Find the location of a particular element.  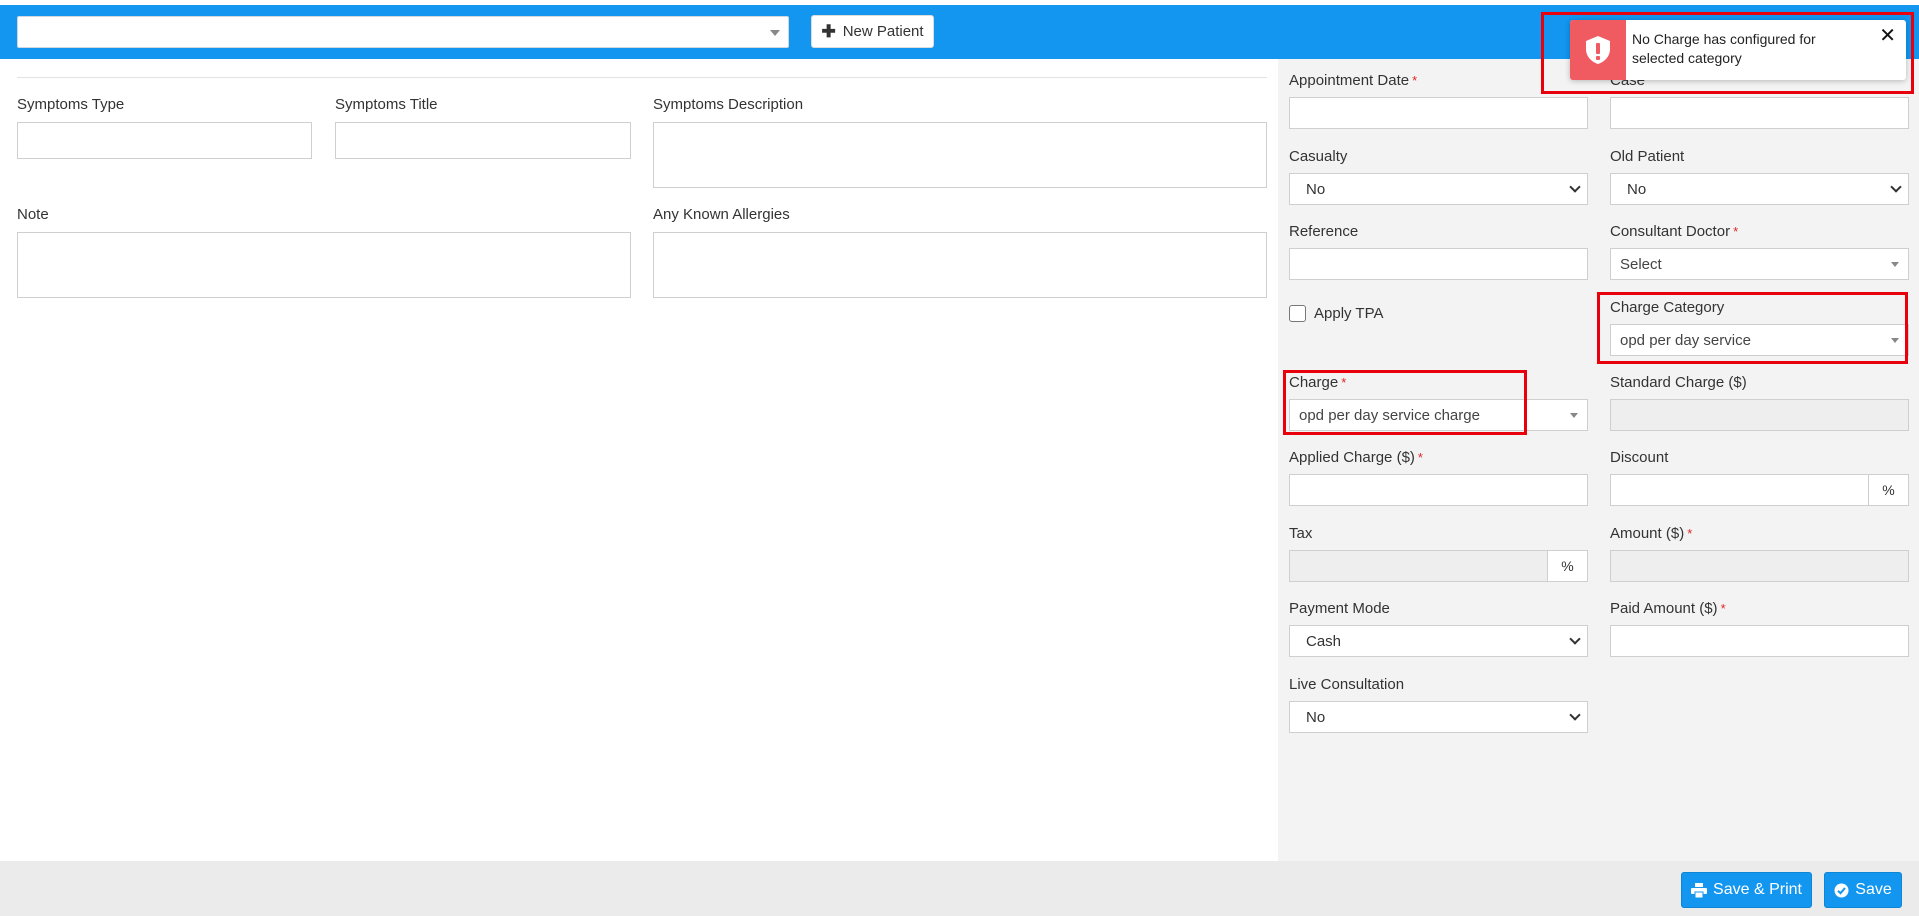

charge-select: opd per day service charge is located at coordinates (1438, 415).